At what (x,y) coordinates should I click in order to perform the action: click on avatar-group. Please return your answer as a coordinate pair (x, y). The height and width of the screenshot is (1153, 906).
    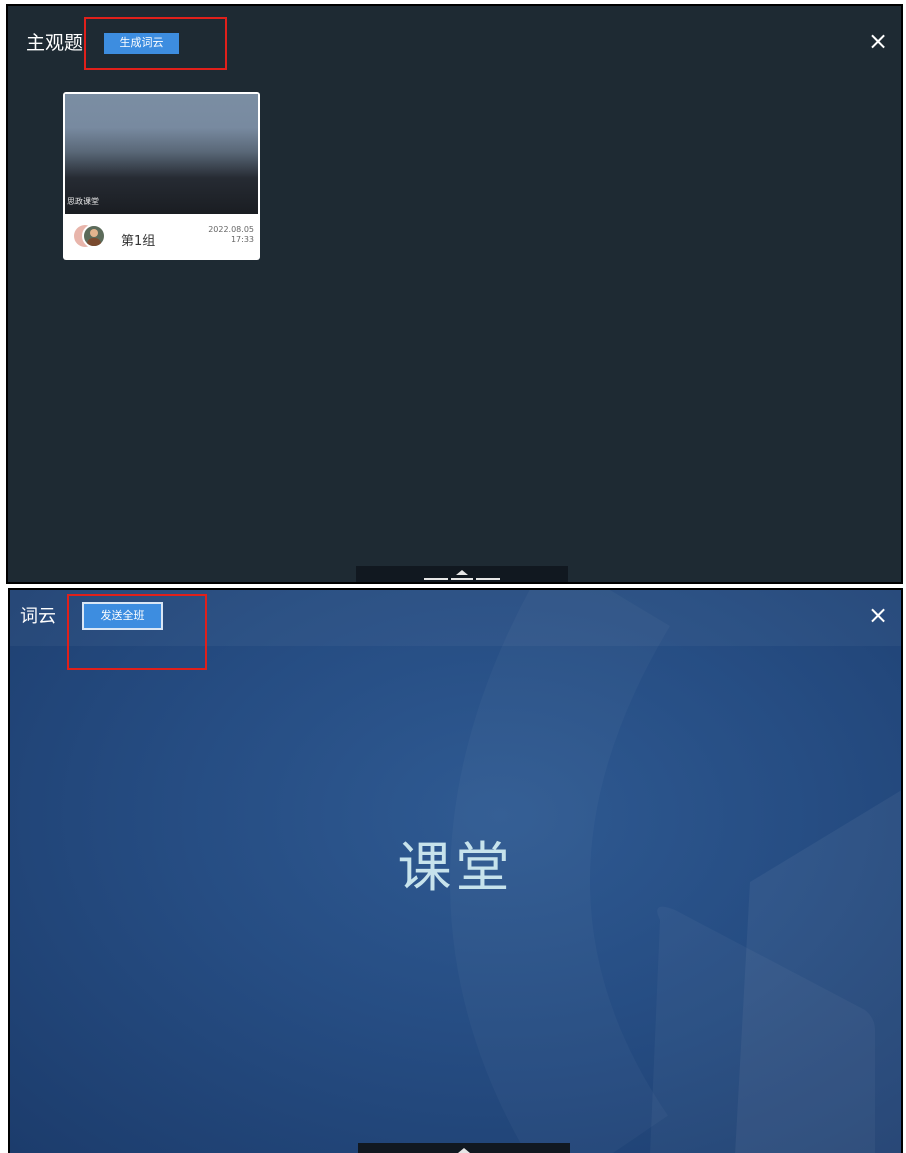
    Looking at the image, I should click on (91, 236).